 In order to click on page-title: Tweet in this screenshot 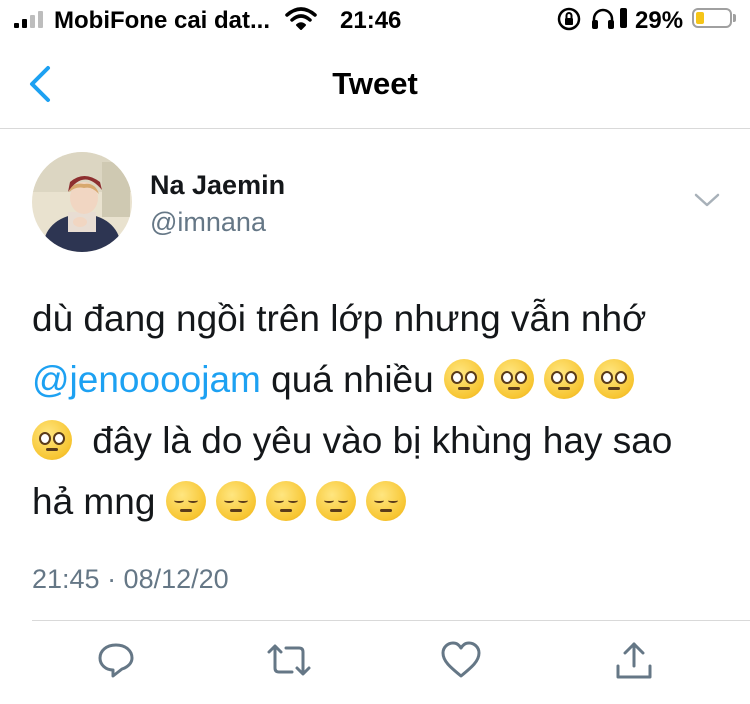, I will do `click(375, 83)`.